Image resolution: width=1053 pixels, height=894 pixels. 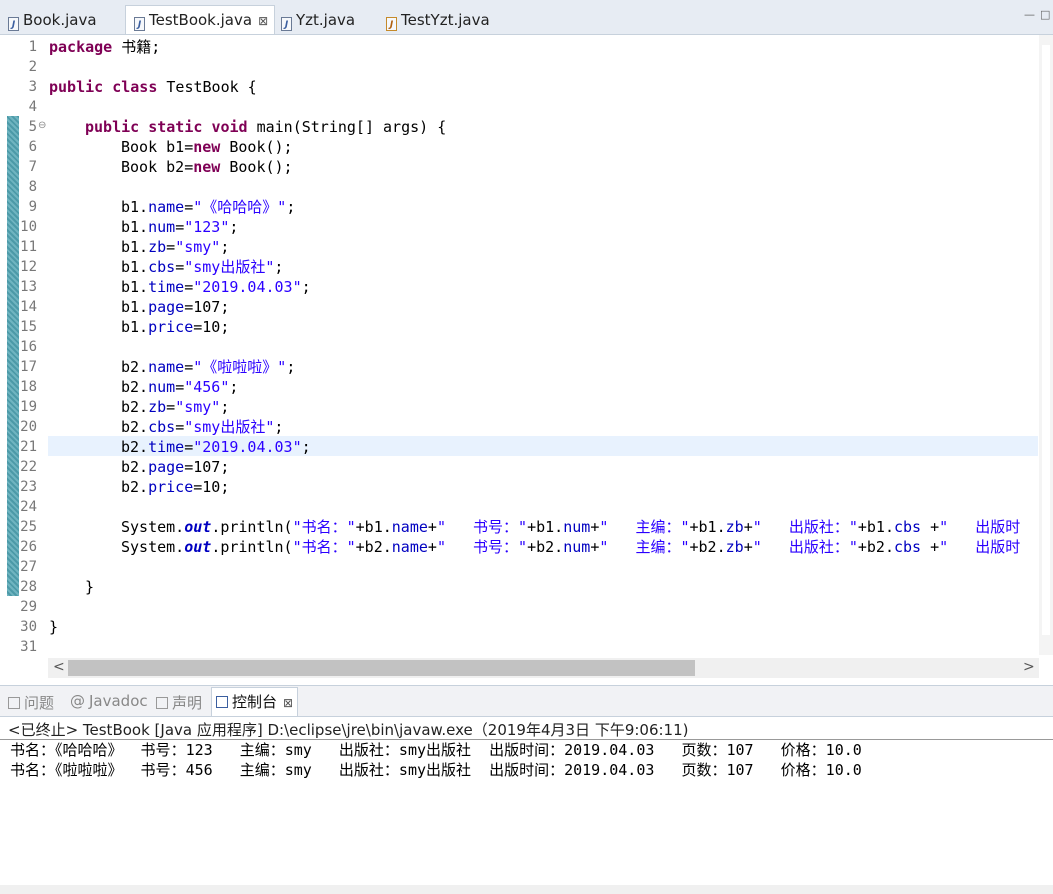 I want to click on line-number: 4, so click(x=32, y=107).